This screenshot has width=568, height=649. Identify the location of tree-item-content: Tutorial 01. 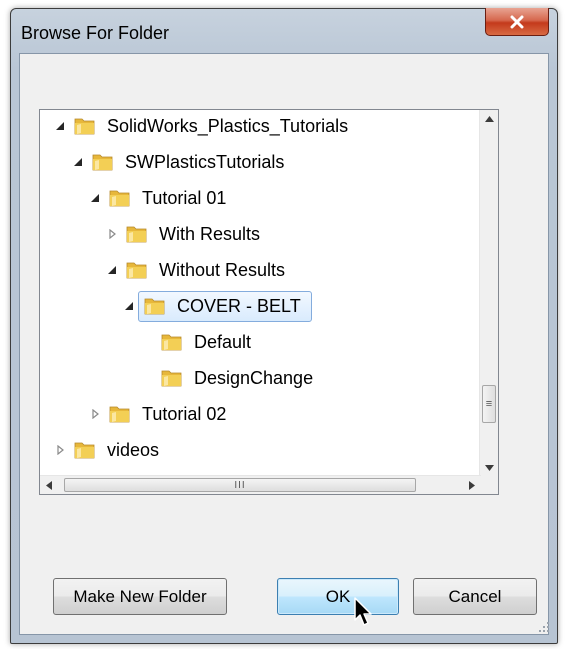
(167, 198).